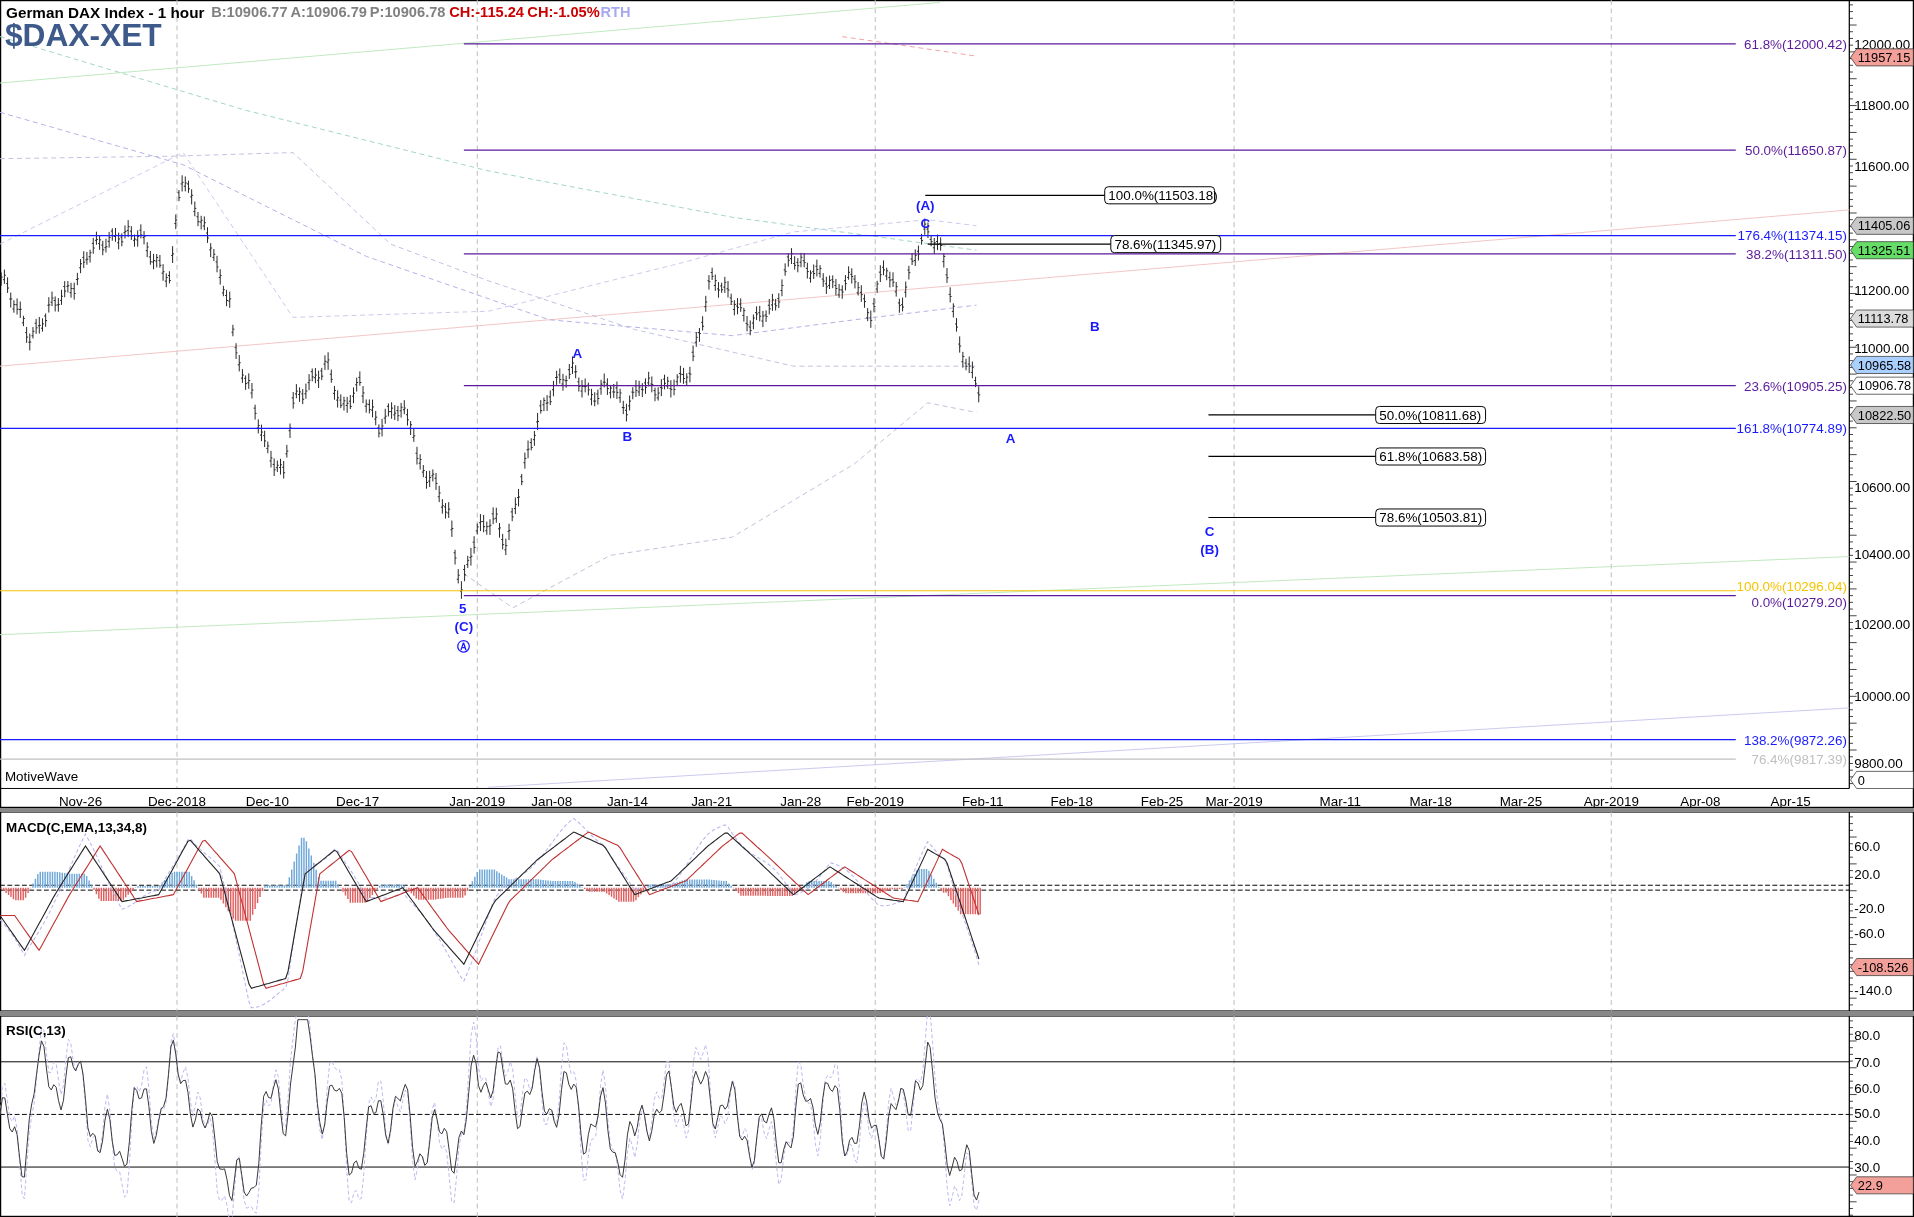 This screenshot has width=1914, height=1217. What do you see at coordinates (1882, 967) in the screenshot?
I see `price-tag: -108.526` at bounding box center [1882, 967].